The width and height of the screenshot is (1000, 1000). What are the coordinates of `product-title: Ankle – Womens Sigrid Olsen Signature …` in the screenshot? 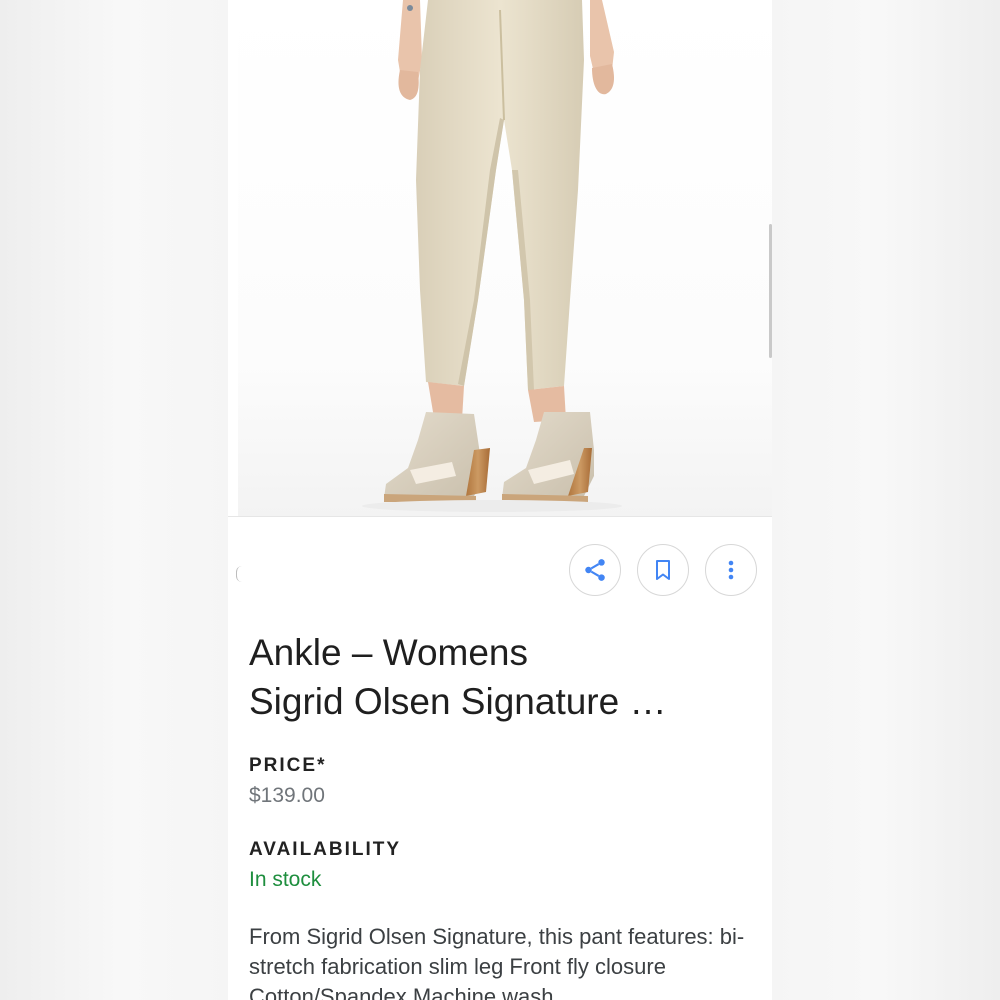 It's located at (499, 677).